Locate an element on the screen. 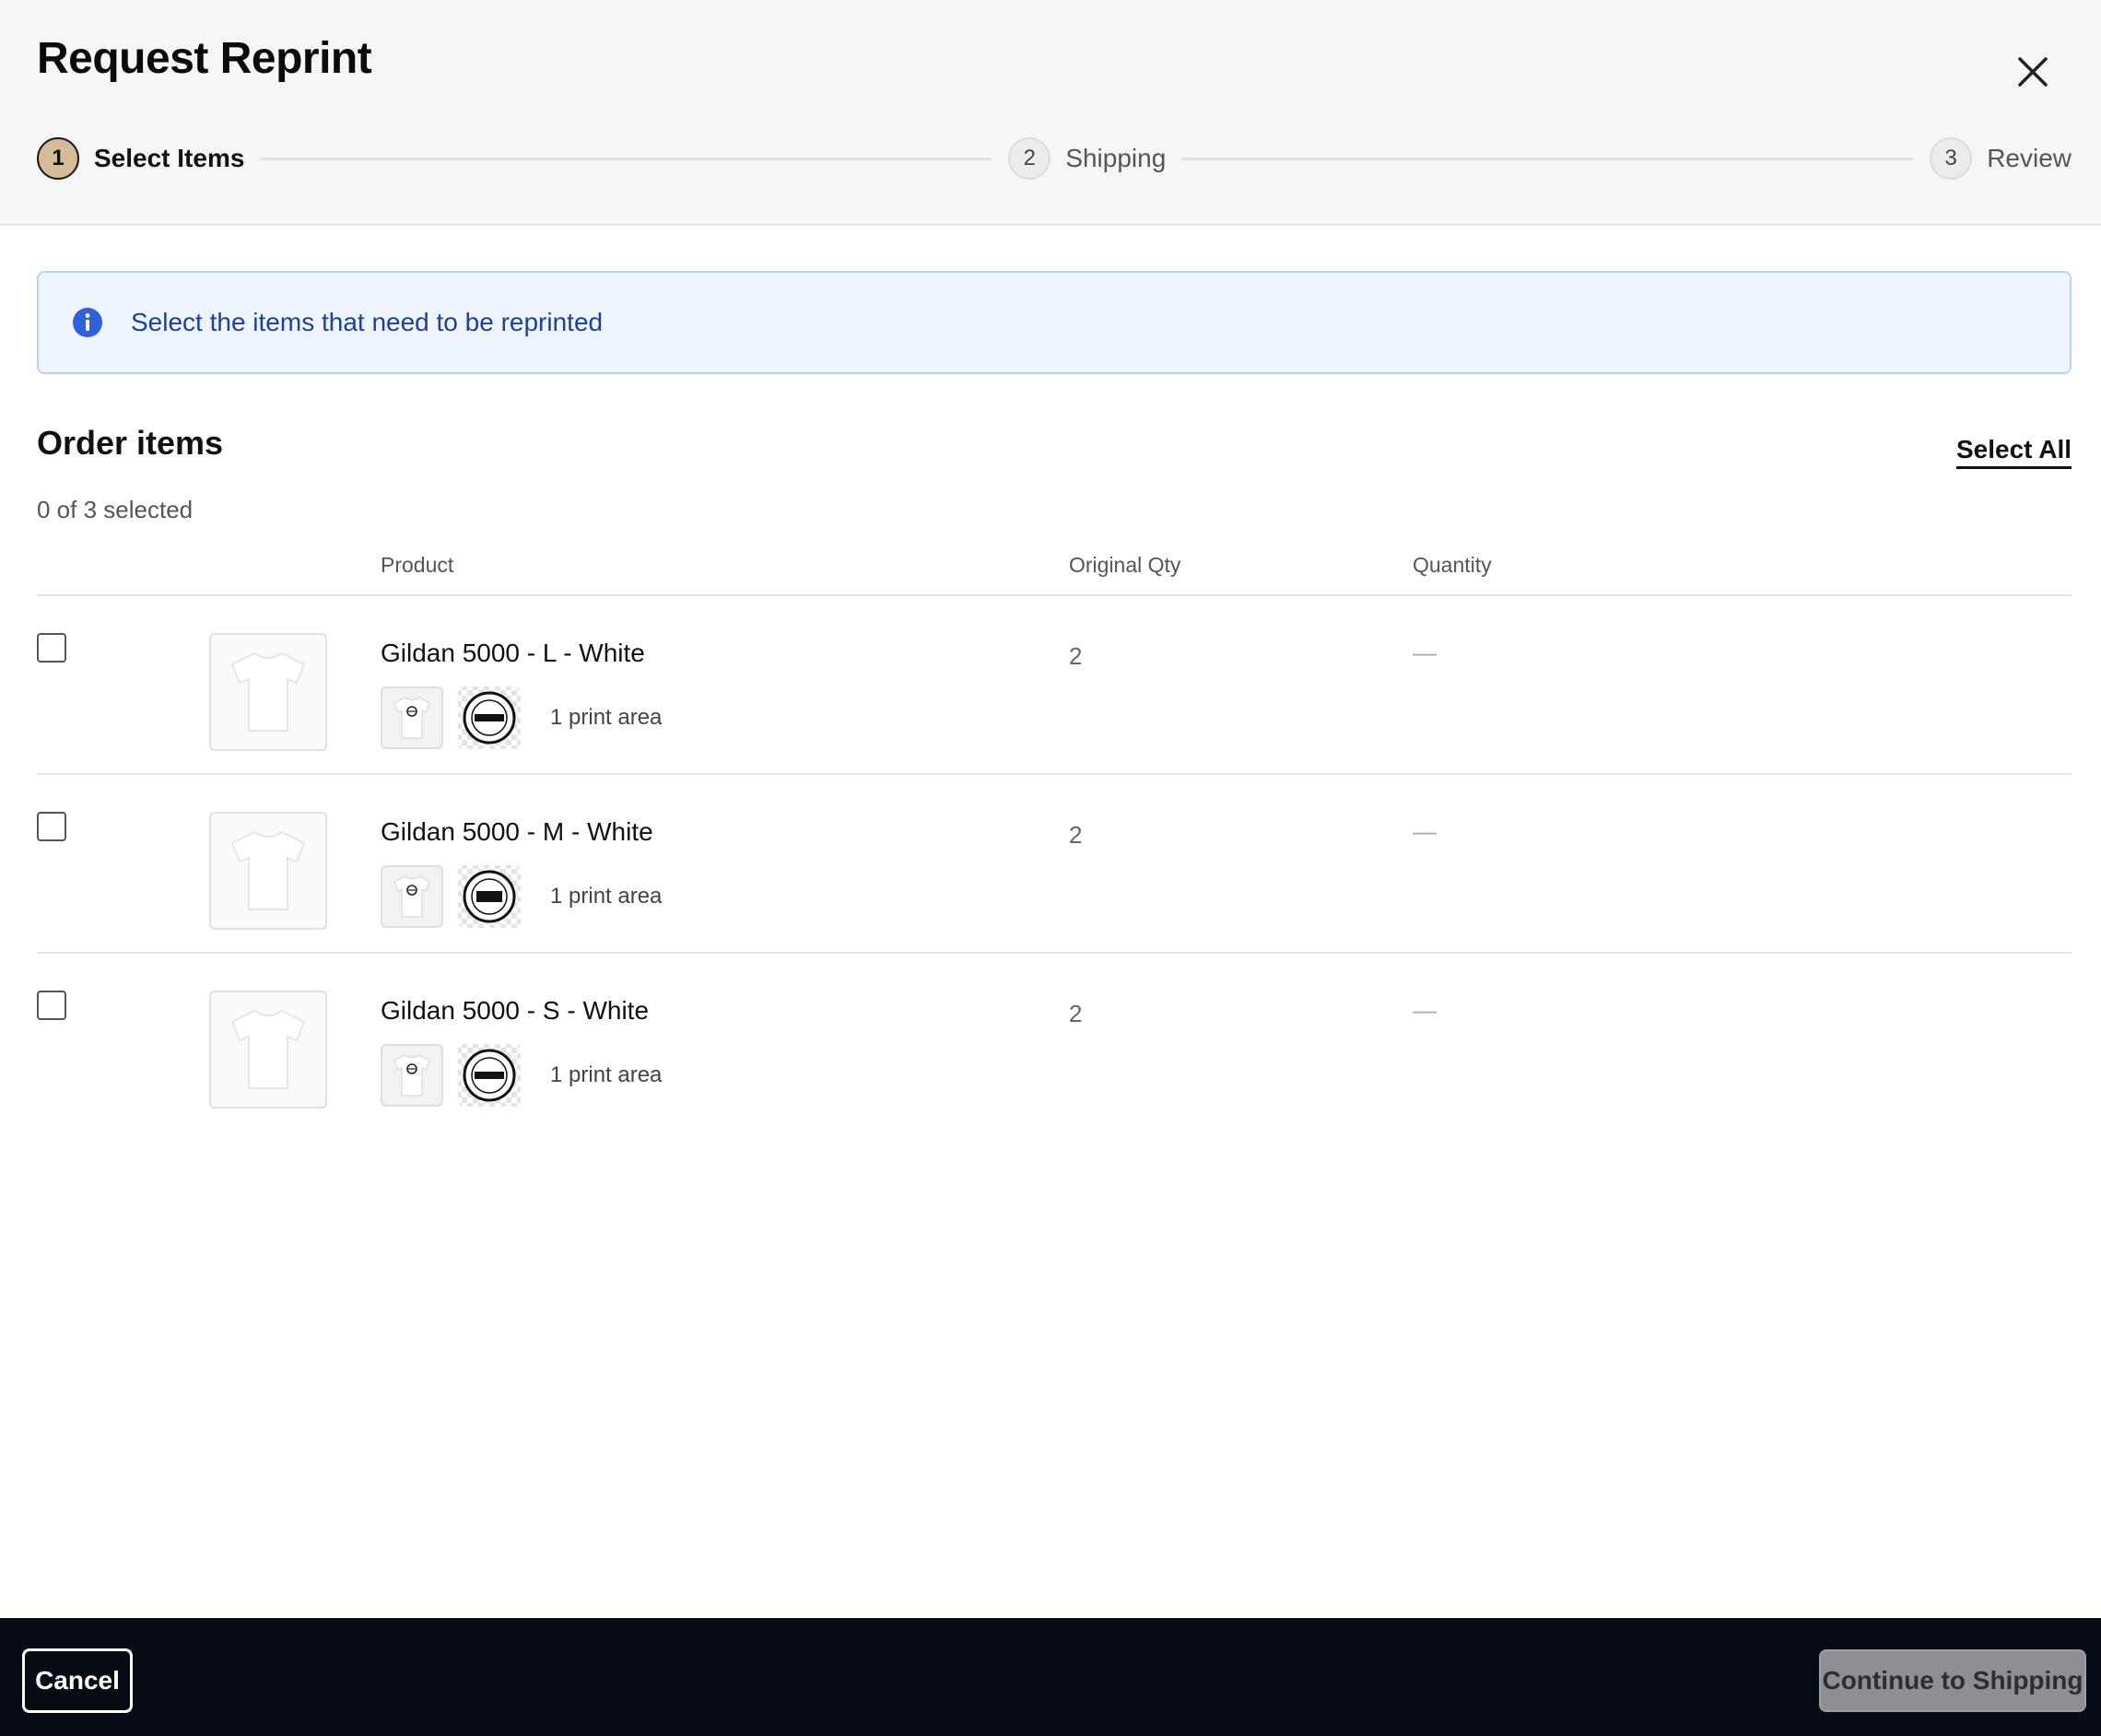  close-icon is located at coordinates (2033, 72).